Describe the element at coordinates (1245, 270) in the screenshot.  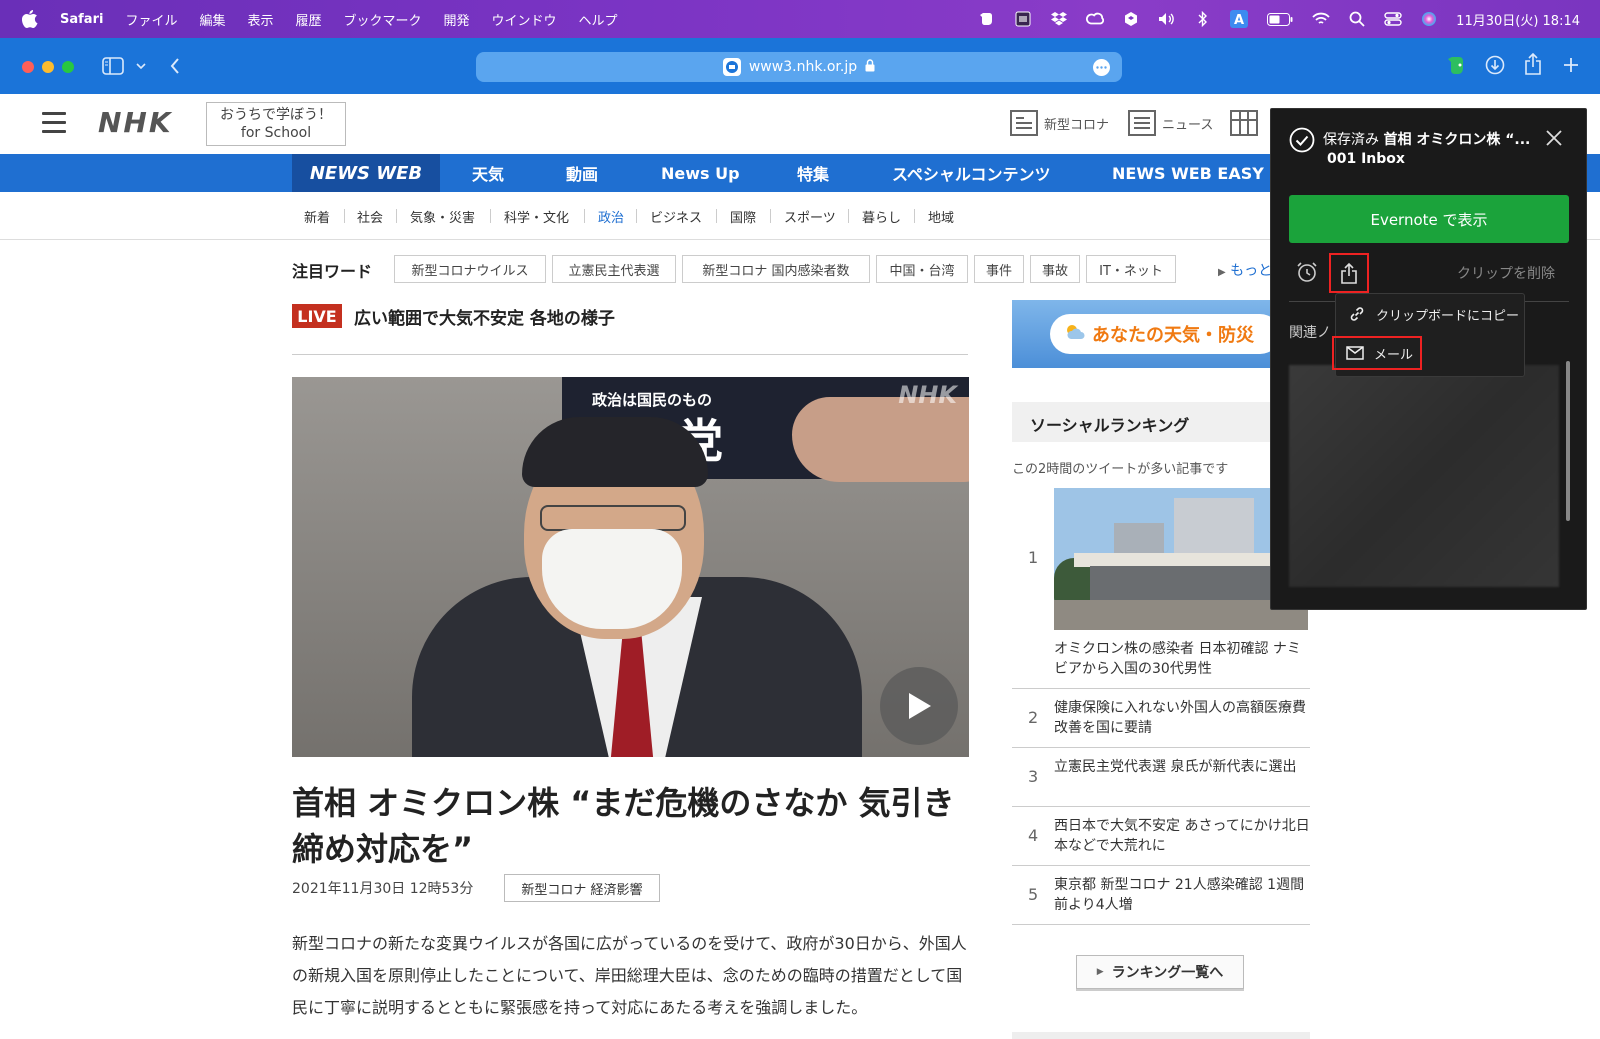
I see `more-keywords-link: ▶ もっと` at that location.